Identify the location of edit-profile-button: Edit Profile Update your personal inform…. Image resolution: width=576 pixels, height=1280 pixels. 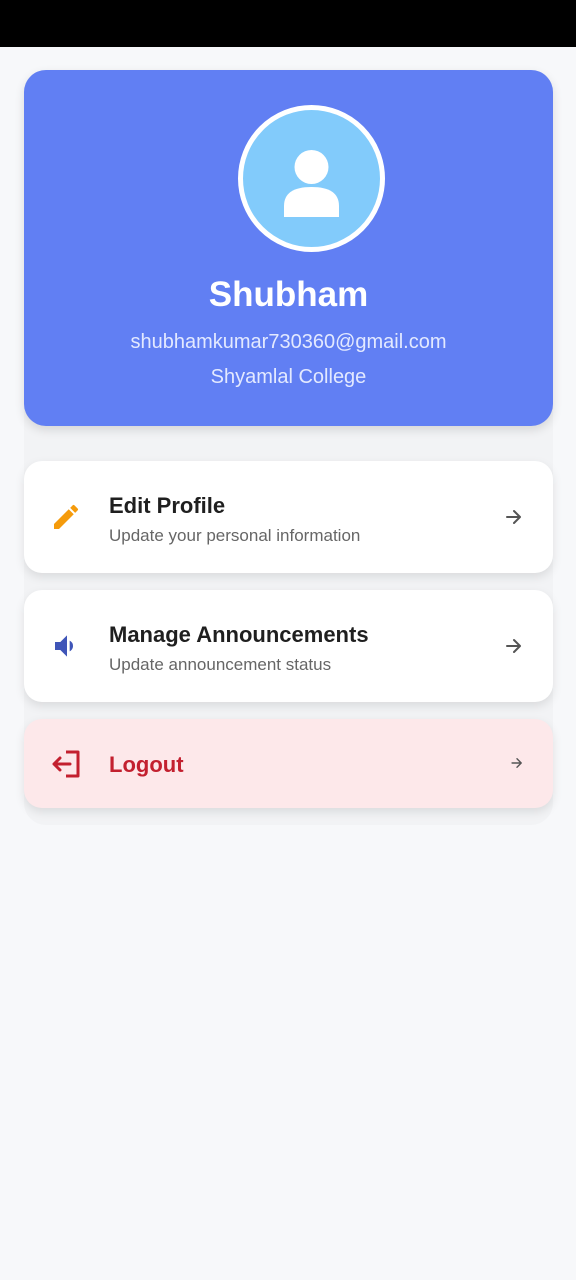
(288, 517).